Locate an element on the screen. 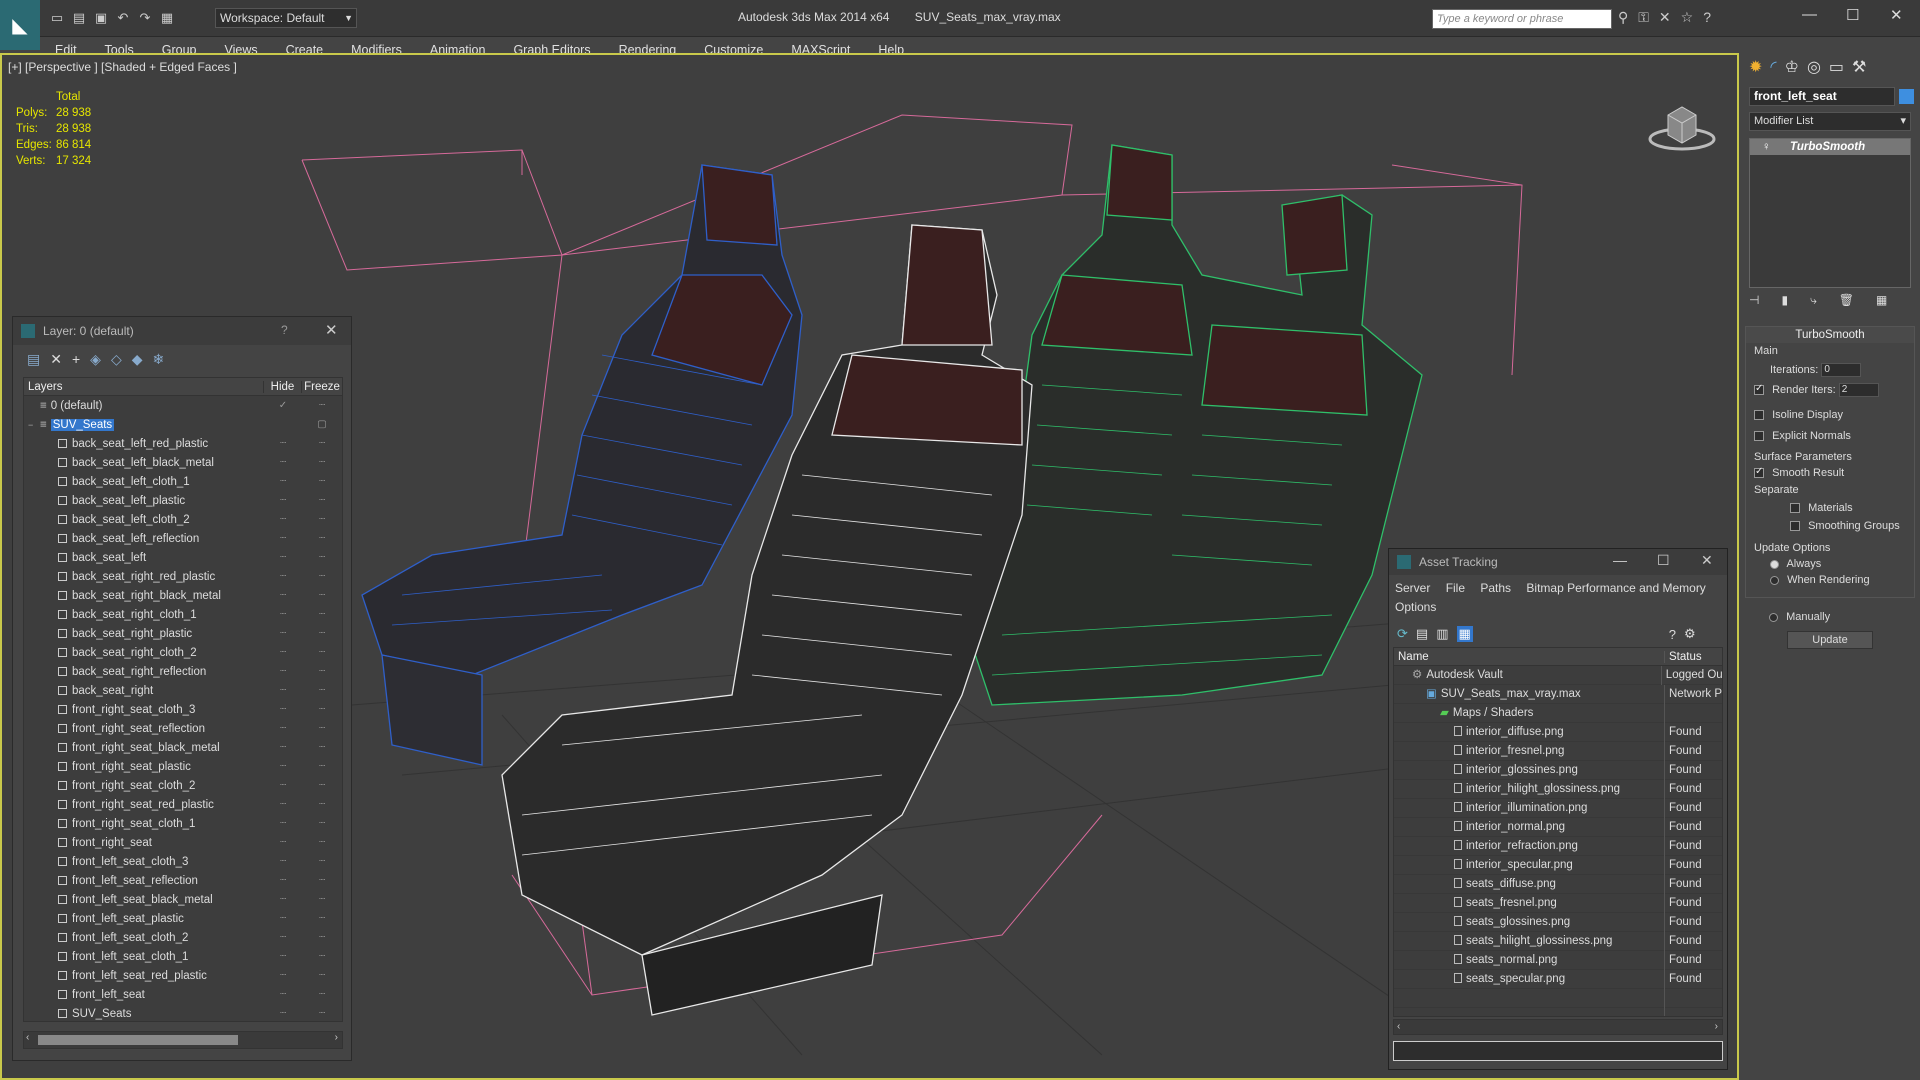 The height and width of the screenshot is (1080, 1920). thumbnail-view-icon: ▥ is located at coordinates (1442, 634).